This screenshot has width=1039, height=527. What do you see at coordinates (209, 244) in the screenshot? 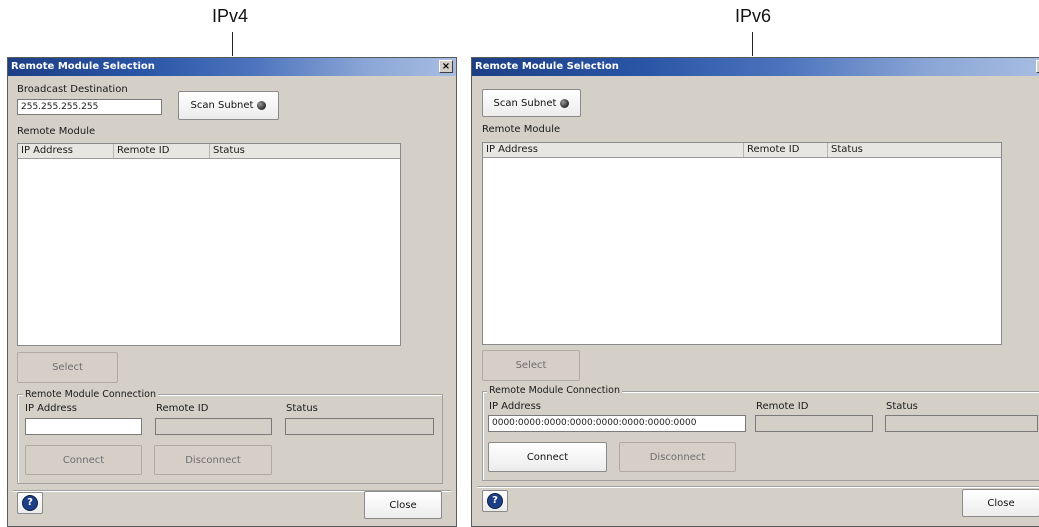
I see `remote-module-list: IP Address Remote ID Status` at bounding box center [209, 244].